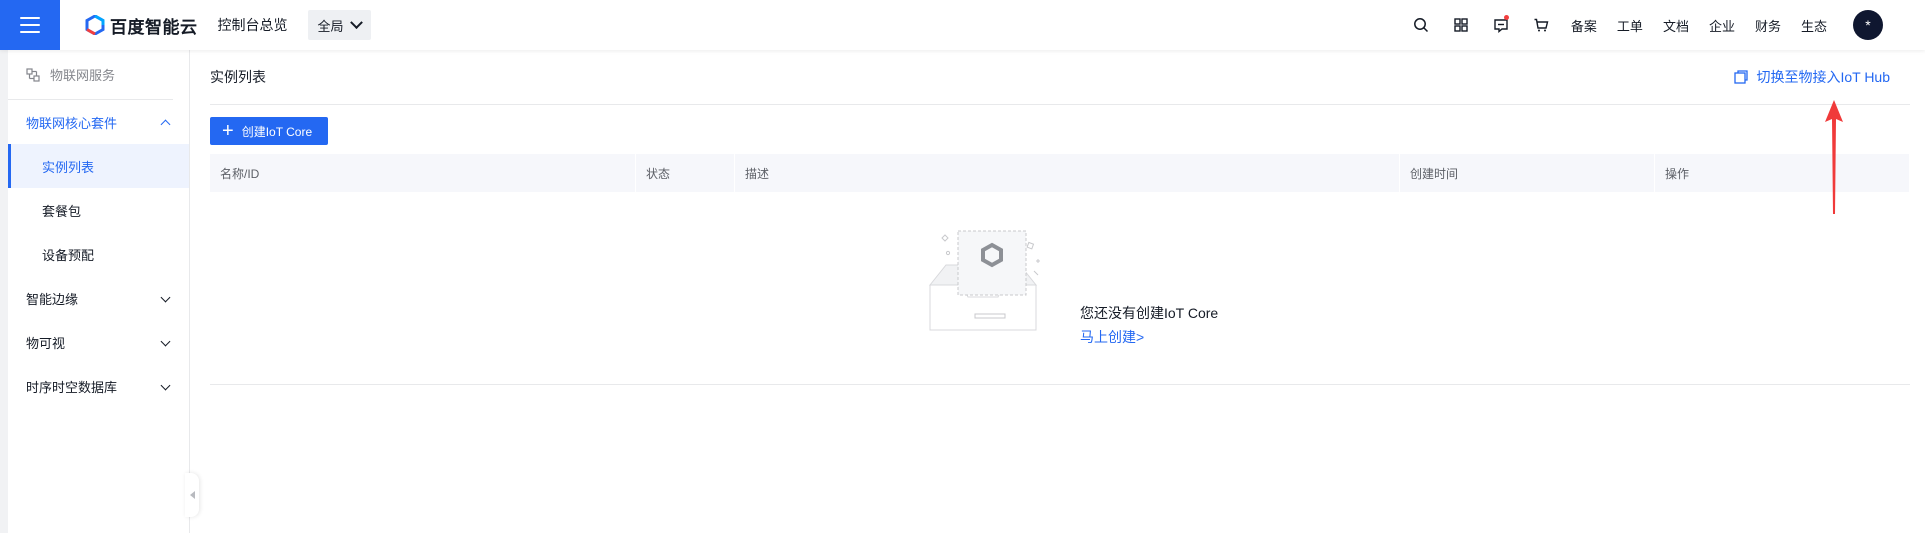 This screenshot has width=1925, height=533. I want to click on caret-left-icon, so click(192, 495).